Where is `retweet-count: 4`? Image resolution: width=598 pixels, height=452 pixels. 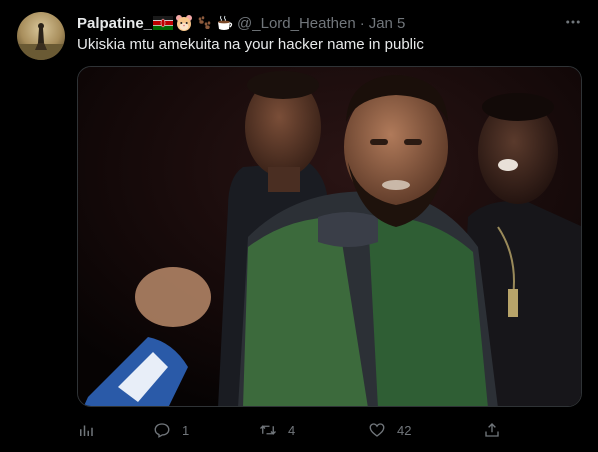
retweet-count: 4 is located at coordinates (292, 430).